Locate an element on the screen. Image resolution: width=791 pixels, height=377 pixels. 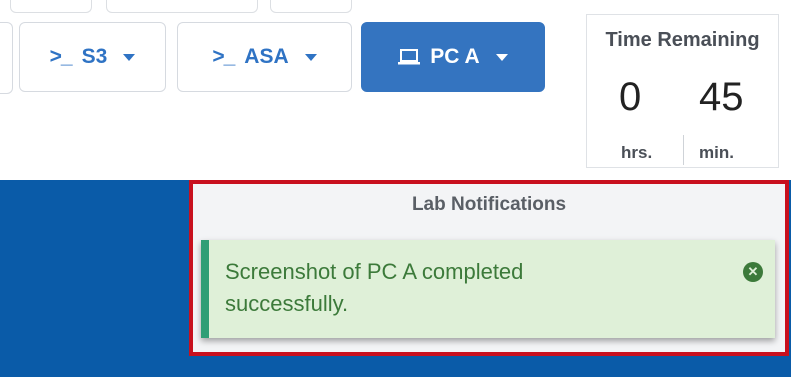
timer-hours-unit: hrs. is located at coordinates (637, 152).